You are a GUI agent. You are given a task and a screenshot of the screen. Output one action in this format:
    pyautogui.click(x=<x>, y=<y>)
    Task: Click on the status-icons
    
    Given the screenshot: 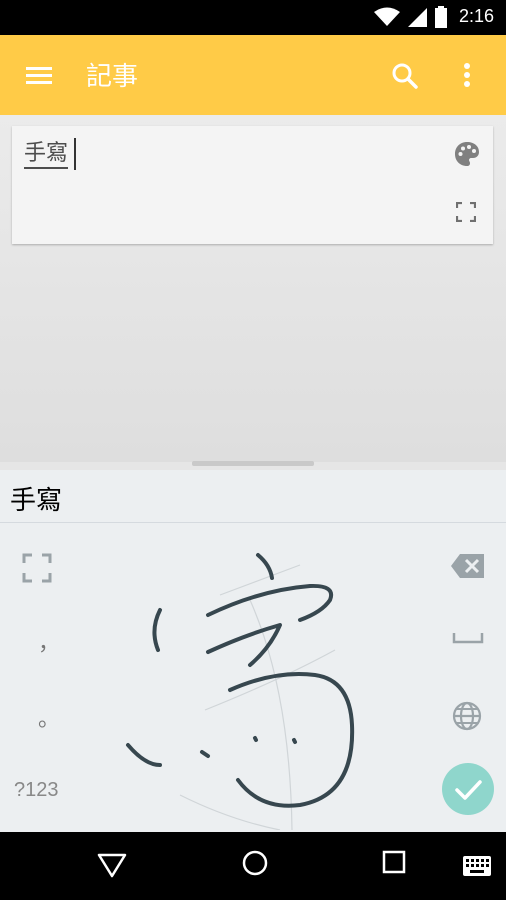 What is the action you would take?
    pyautogui.click(x=411, y=17)
    